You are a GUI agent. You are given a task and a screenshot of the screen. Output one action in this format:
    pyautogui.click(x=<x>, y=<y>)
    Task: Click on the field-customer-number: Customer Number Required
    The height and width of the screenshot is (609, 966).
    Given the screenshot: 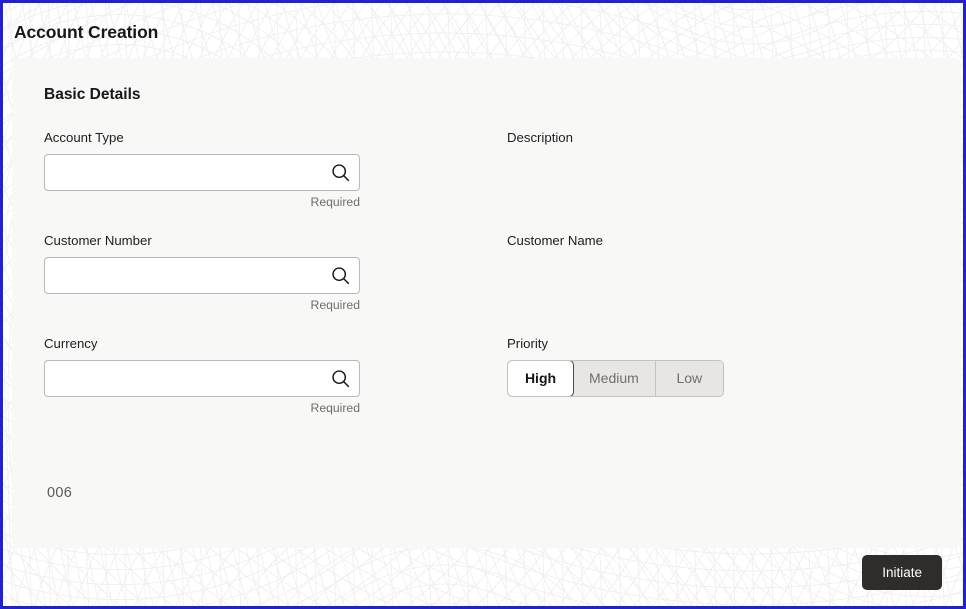 What is the action you would take?
    pyautogui.click(x=275, y=275)
    